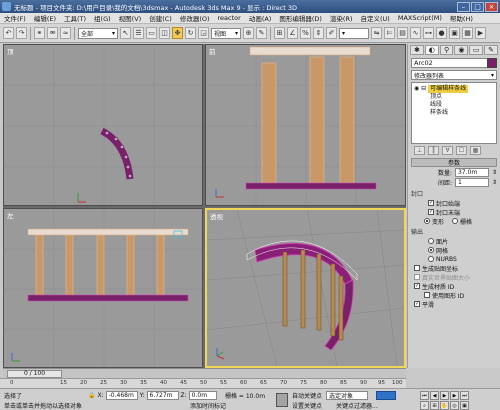  What do you see at coordinates (464, 405) in the screenshot?
I see `maximize-viewport-icon: ▣` at bounding box center [464, 405].